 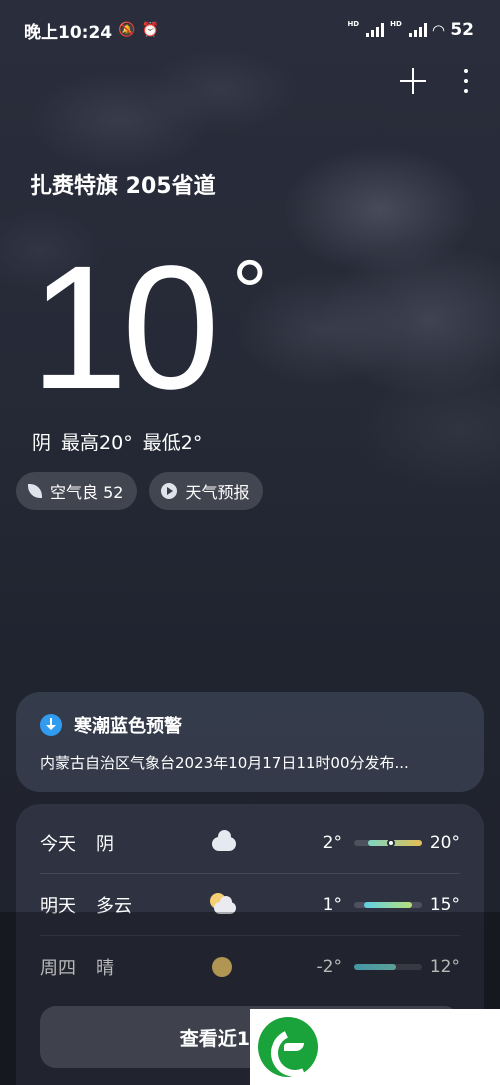 I want to click on watermark-logo-icon, so click(x=288, y=1047).